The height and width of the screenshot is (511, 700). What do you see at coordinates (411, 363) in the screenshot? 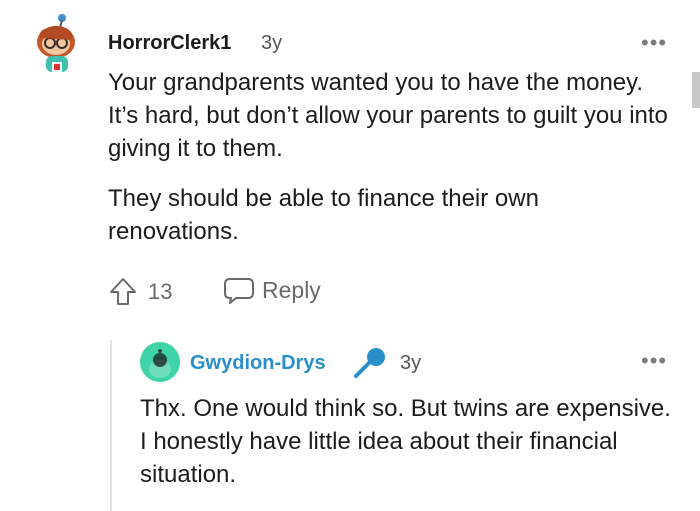
I see `reply-timestamp: 3y` at bounding box center [411, 363].